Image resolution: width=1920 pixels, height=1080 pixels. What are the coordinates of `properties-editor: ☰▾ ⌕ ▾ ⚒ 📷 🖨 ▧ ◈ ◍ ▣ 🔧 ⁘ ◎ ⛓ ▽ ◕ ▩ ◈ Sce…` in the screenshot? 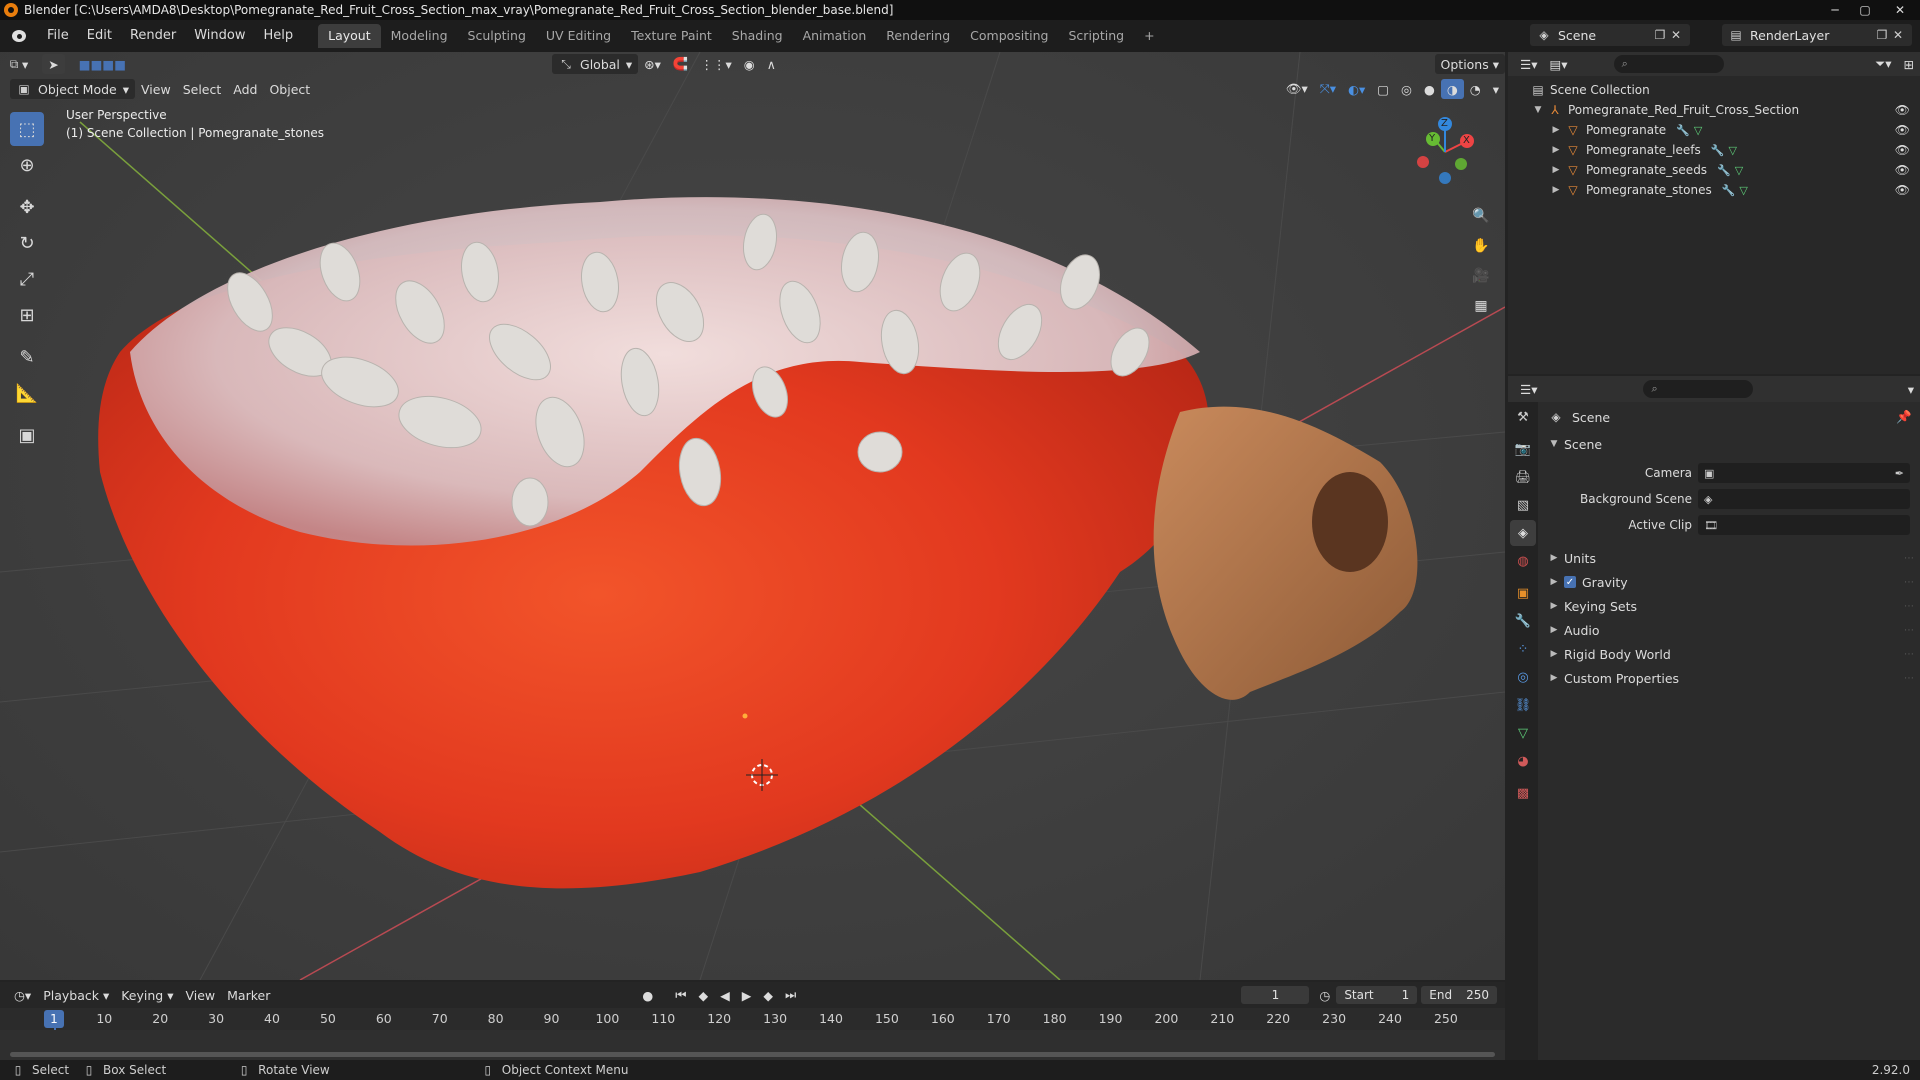 It's located at (1714, 718).